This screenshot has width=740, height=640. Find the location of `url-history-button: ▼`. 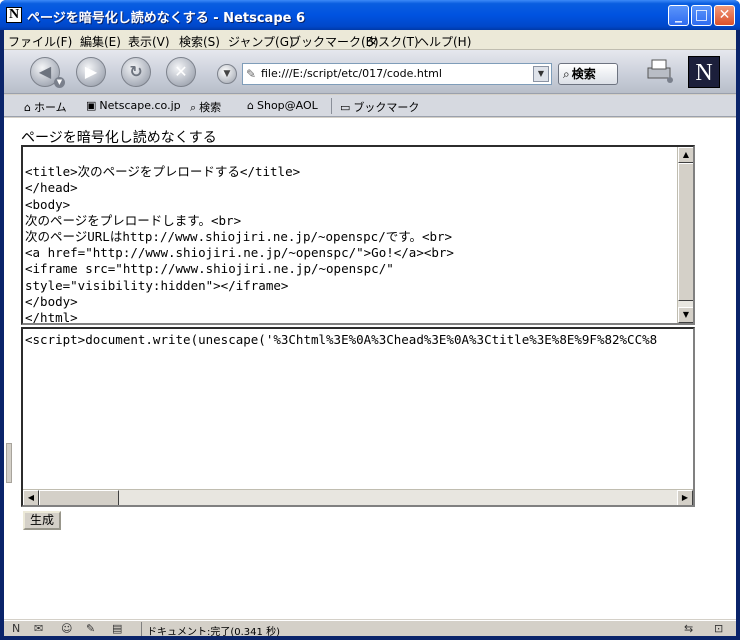

url-history-button: ▼ is located at coordinates (227, 74).